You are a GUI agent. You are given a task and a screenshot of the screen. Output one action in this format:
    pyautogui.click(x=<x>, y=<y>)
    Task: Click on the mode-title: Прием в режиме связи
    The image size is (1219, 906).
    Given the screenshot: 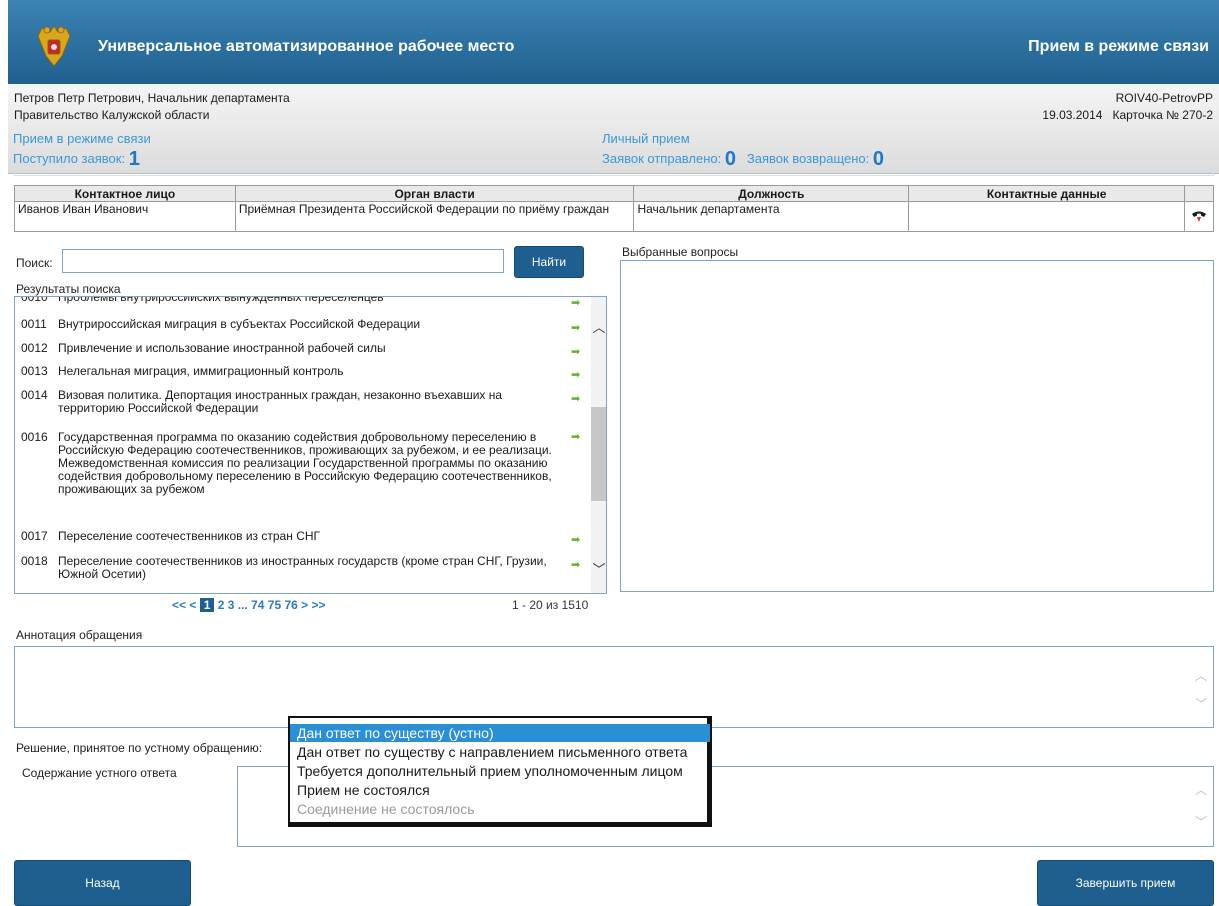 What is the action you would take?
    pyautogui.click(x=1118, y=46)
    